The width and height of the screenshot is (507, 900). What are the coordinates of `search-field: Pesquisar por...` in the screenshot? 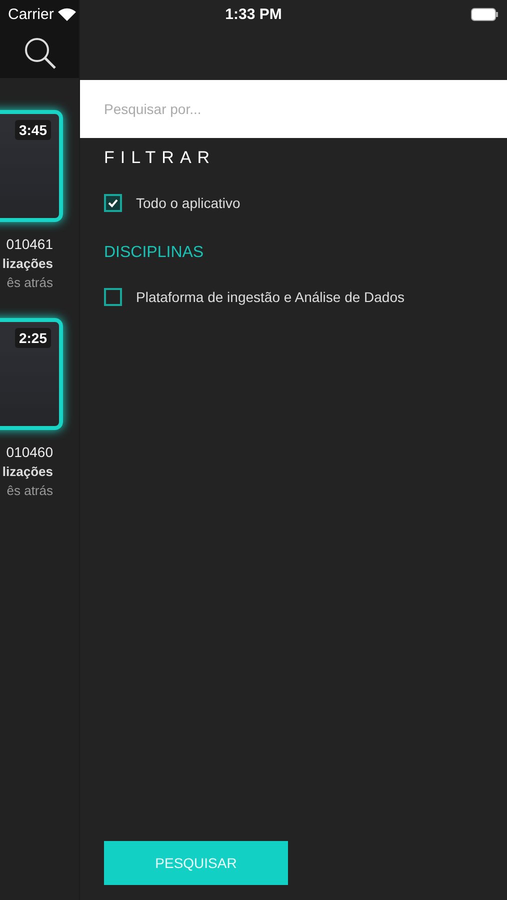 It's located at (293, 109).